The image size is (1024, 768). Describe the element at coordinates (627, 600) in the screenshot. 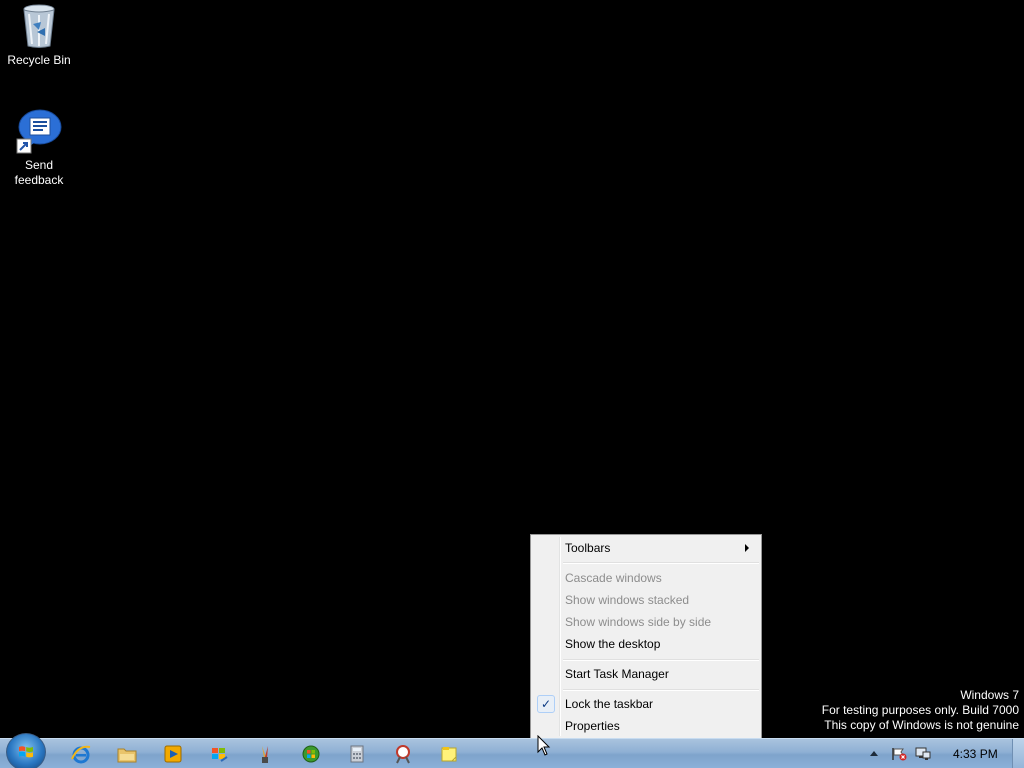

I see `menu-item-show-windows-stacked: Show windows stacked` at that location.